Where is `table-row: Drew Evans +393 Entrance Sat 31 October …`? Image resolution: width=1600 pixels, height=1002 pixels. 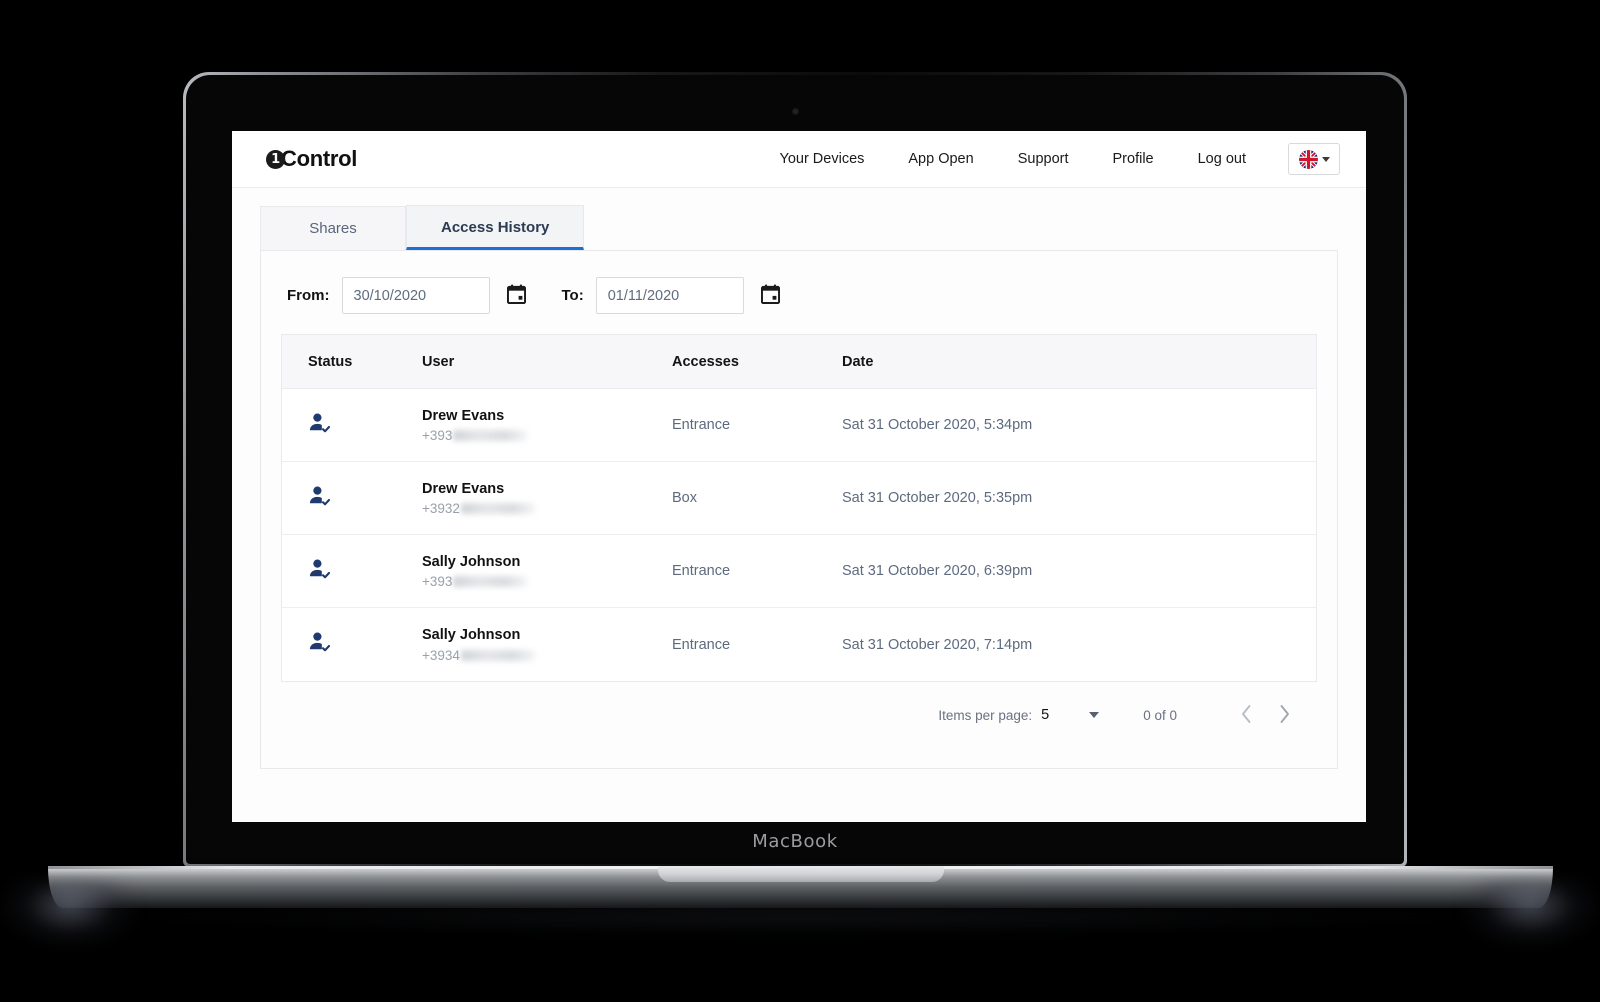
table-row: Drew Evans +393 Entrance Sat 31 October … is located at coordinates (799, 425).